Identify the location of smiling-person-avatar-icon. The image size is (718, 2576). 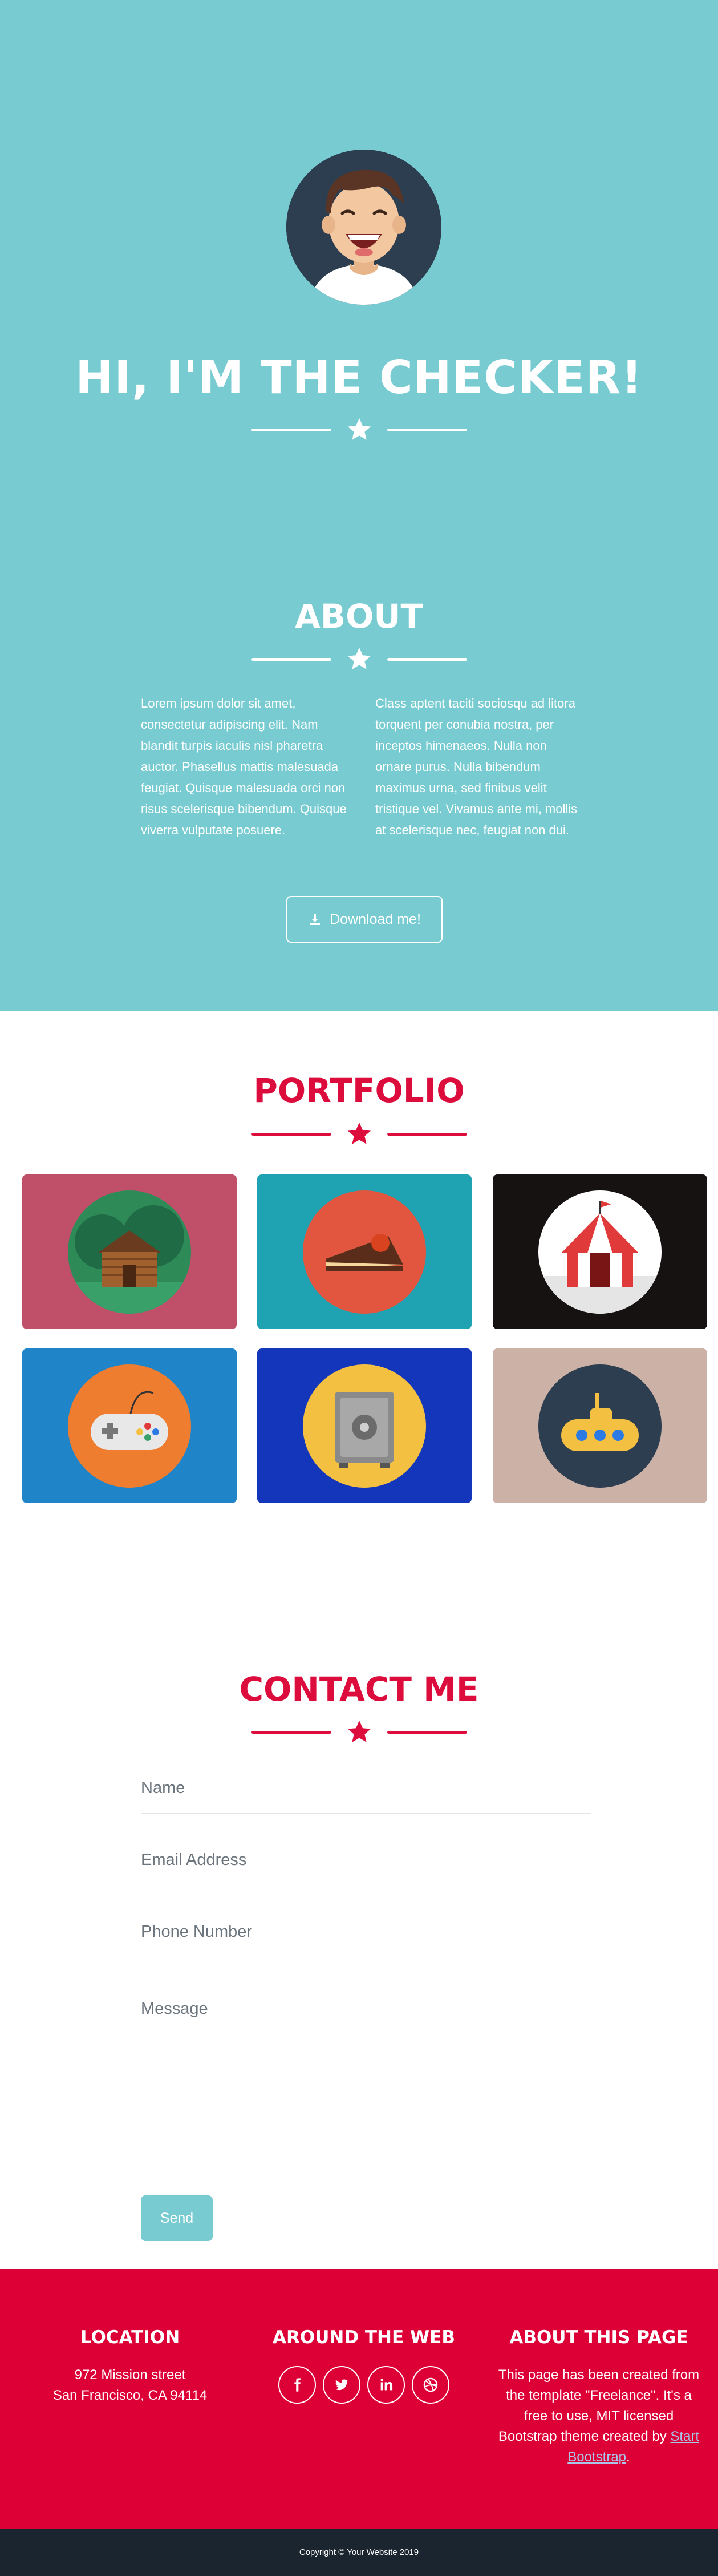
(363, 227).